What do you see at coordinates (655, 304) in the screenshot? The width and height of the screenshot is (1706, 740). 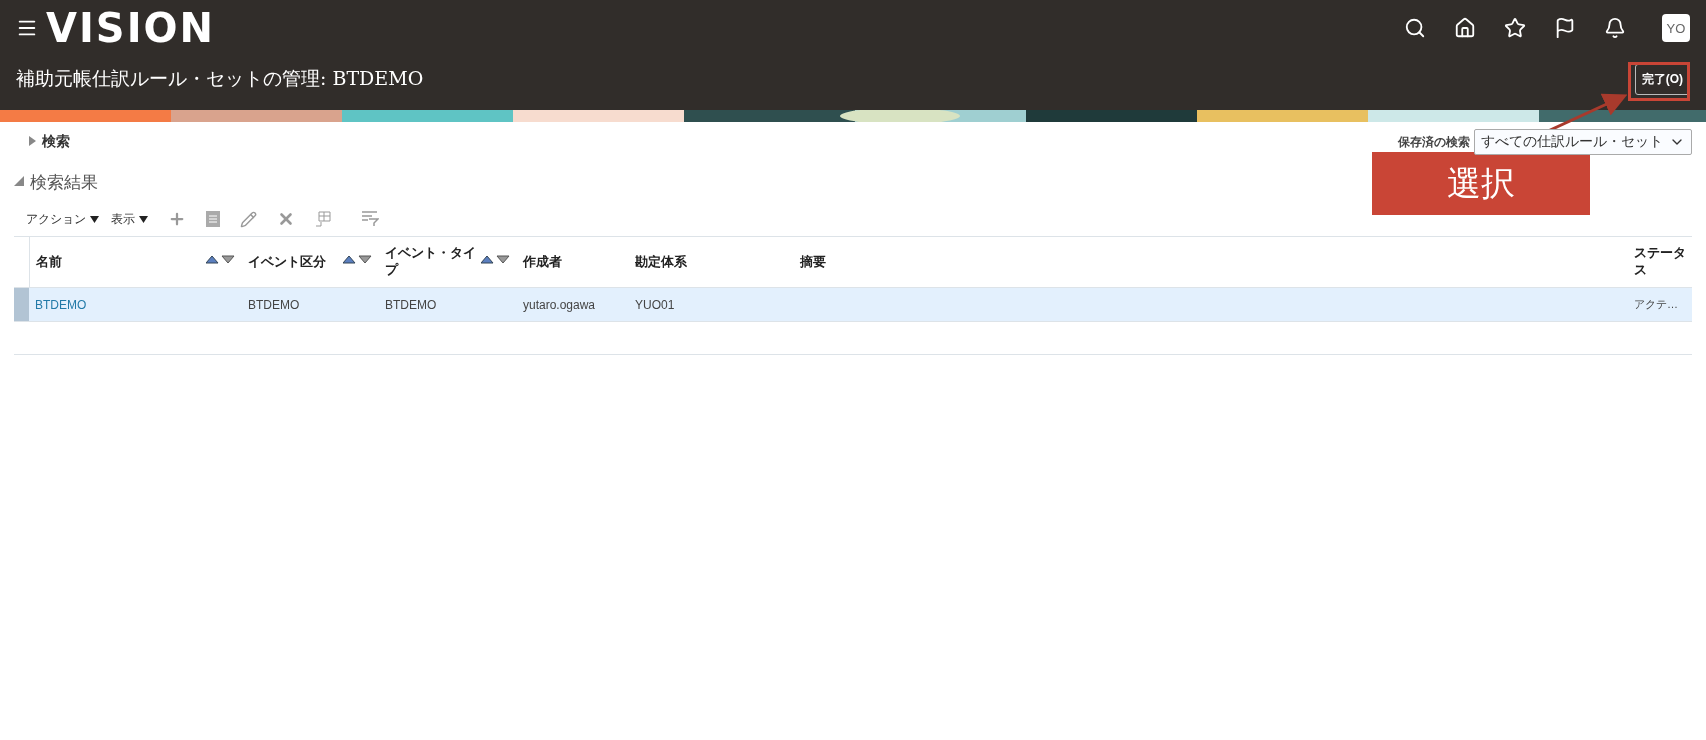 I see `table-cell-text: YUO01` at bounding box center [655, 304].